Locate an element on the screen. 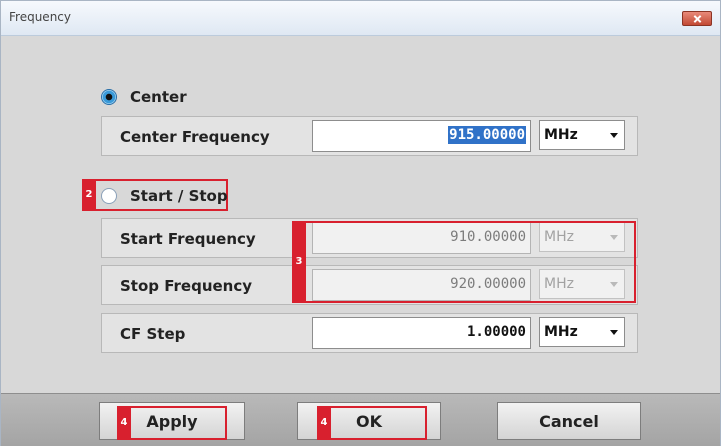 Image resolution: width=721 pixels, height=446 pixels. window-title: Frequency is located at coordinates (40, 17).